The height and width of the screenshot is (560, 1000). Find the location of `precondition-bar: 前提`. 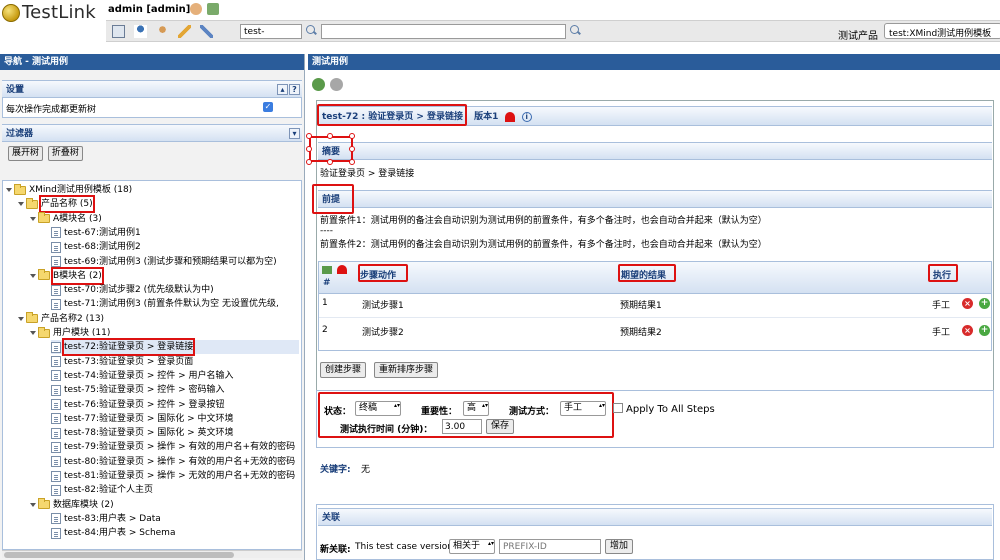

precondition-bar: 前提 is located at coordinates (655, 199).